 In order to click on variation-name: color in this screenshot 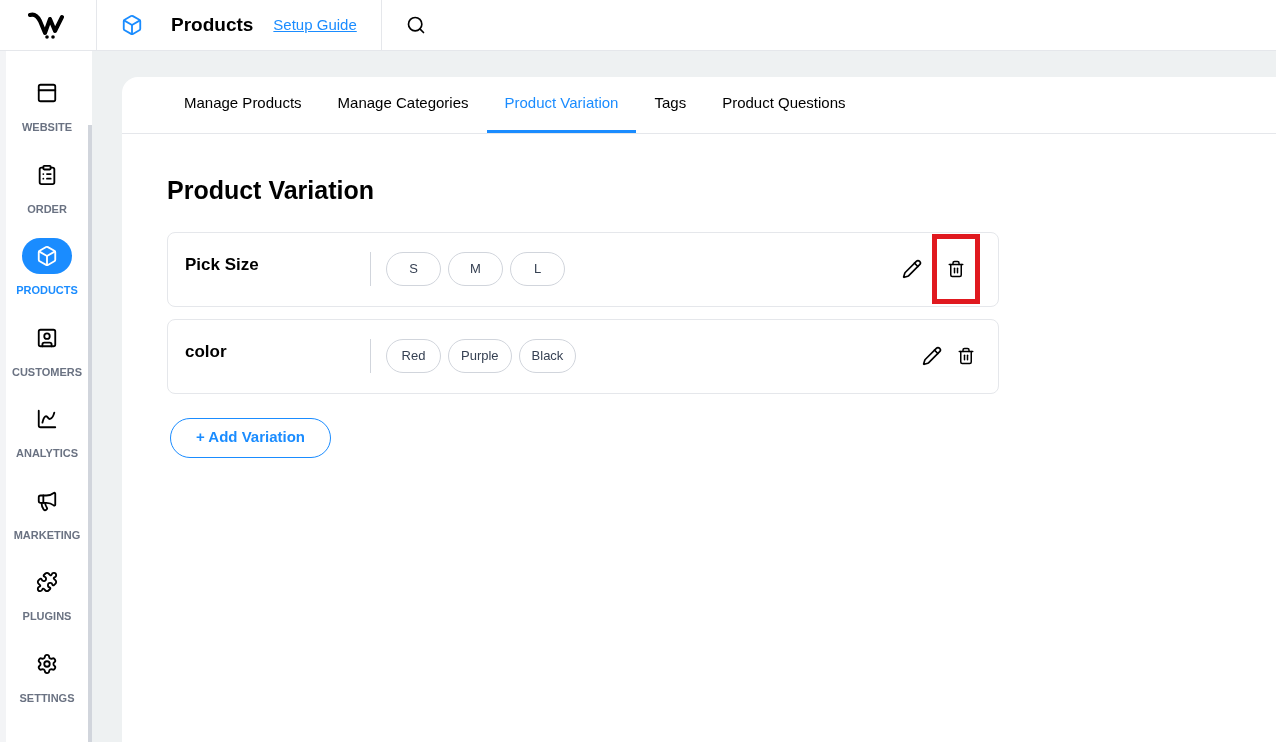, I will do `click(206, 352)`.